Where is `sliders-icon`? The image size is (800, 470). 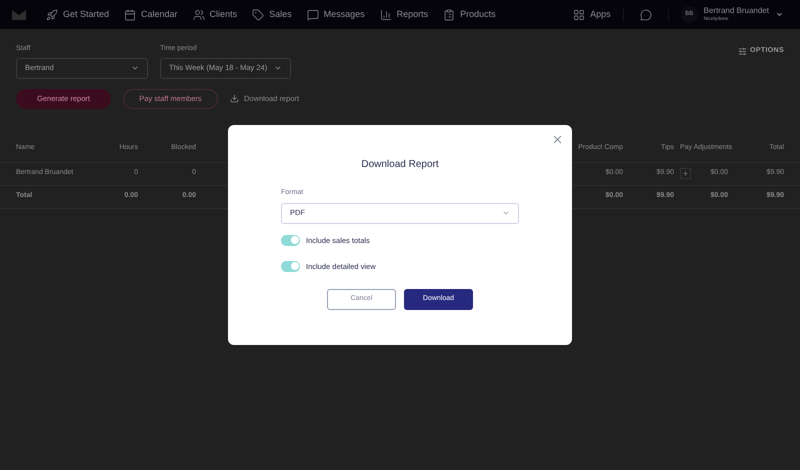 sliders-icon is located at coordinates (743, 51).